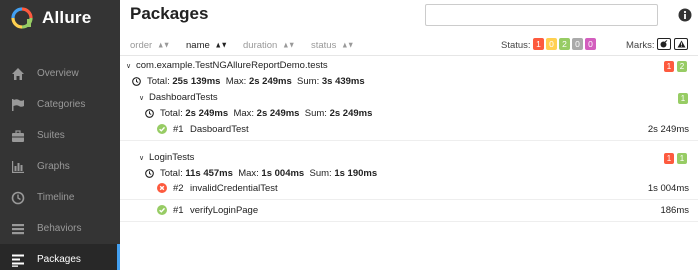 Image resolution: width=698 pixels, height=270 pixels. Describe the element at coordinates (668, 129) in the screenshot. I see `test-duration: 2s 249ms` at that location.